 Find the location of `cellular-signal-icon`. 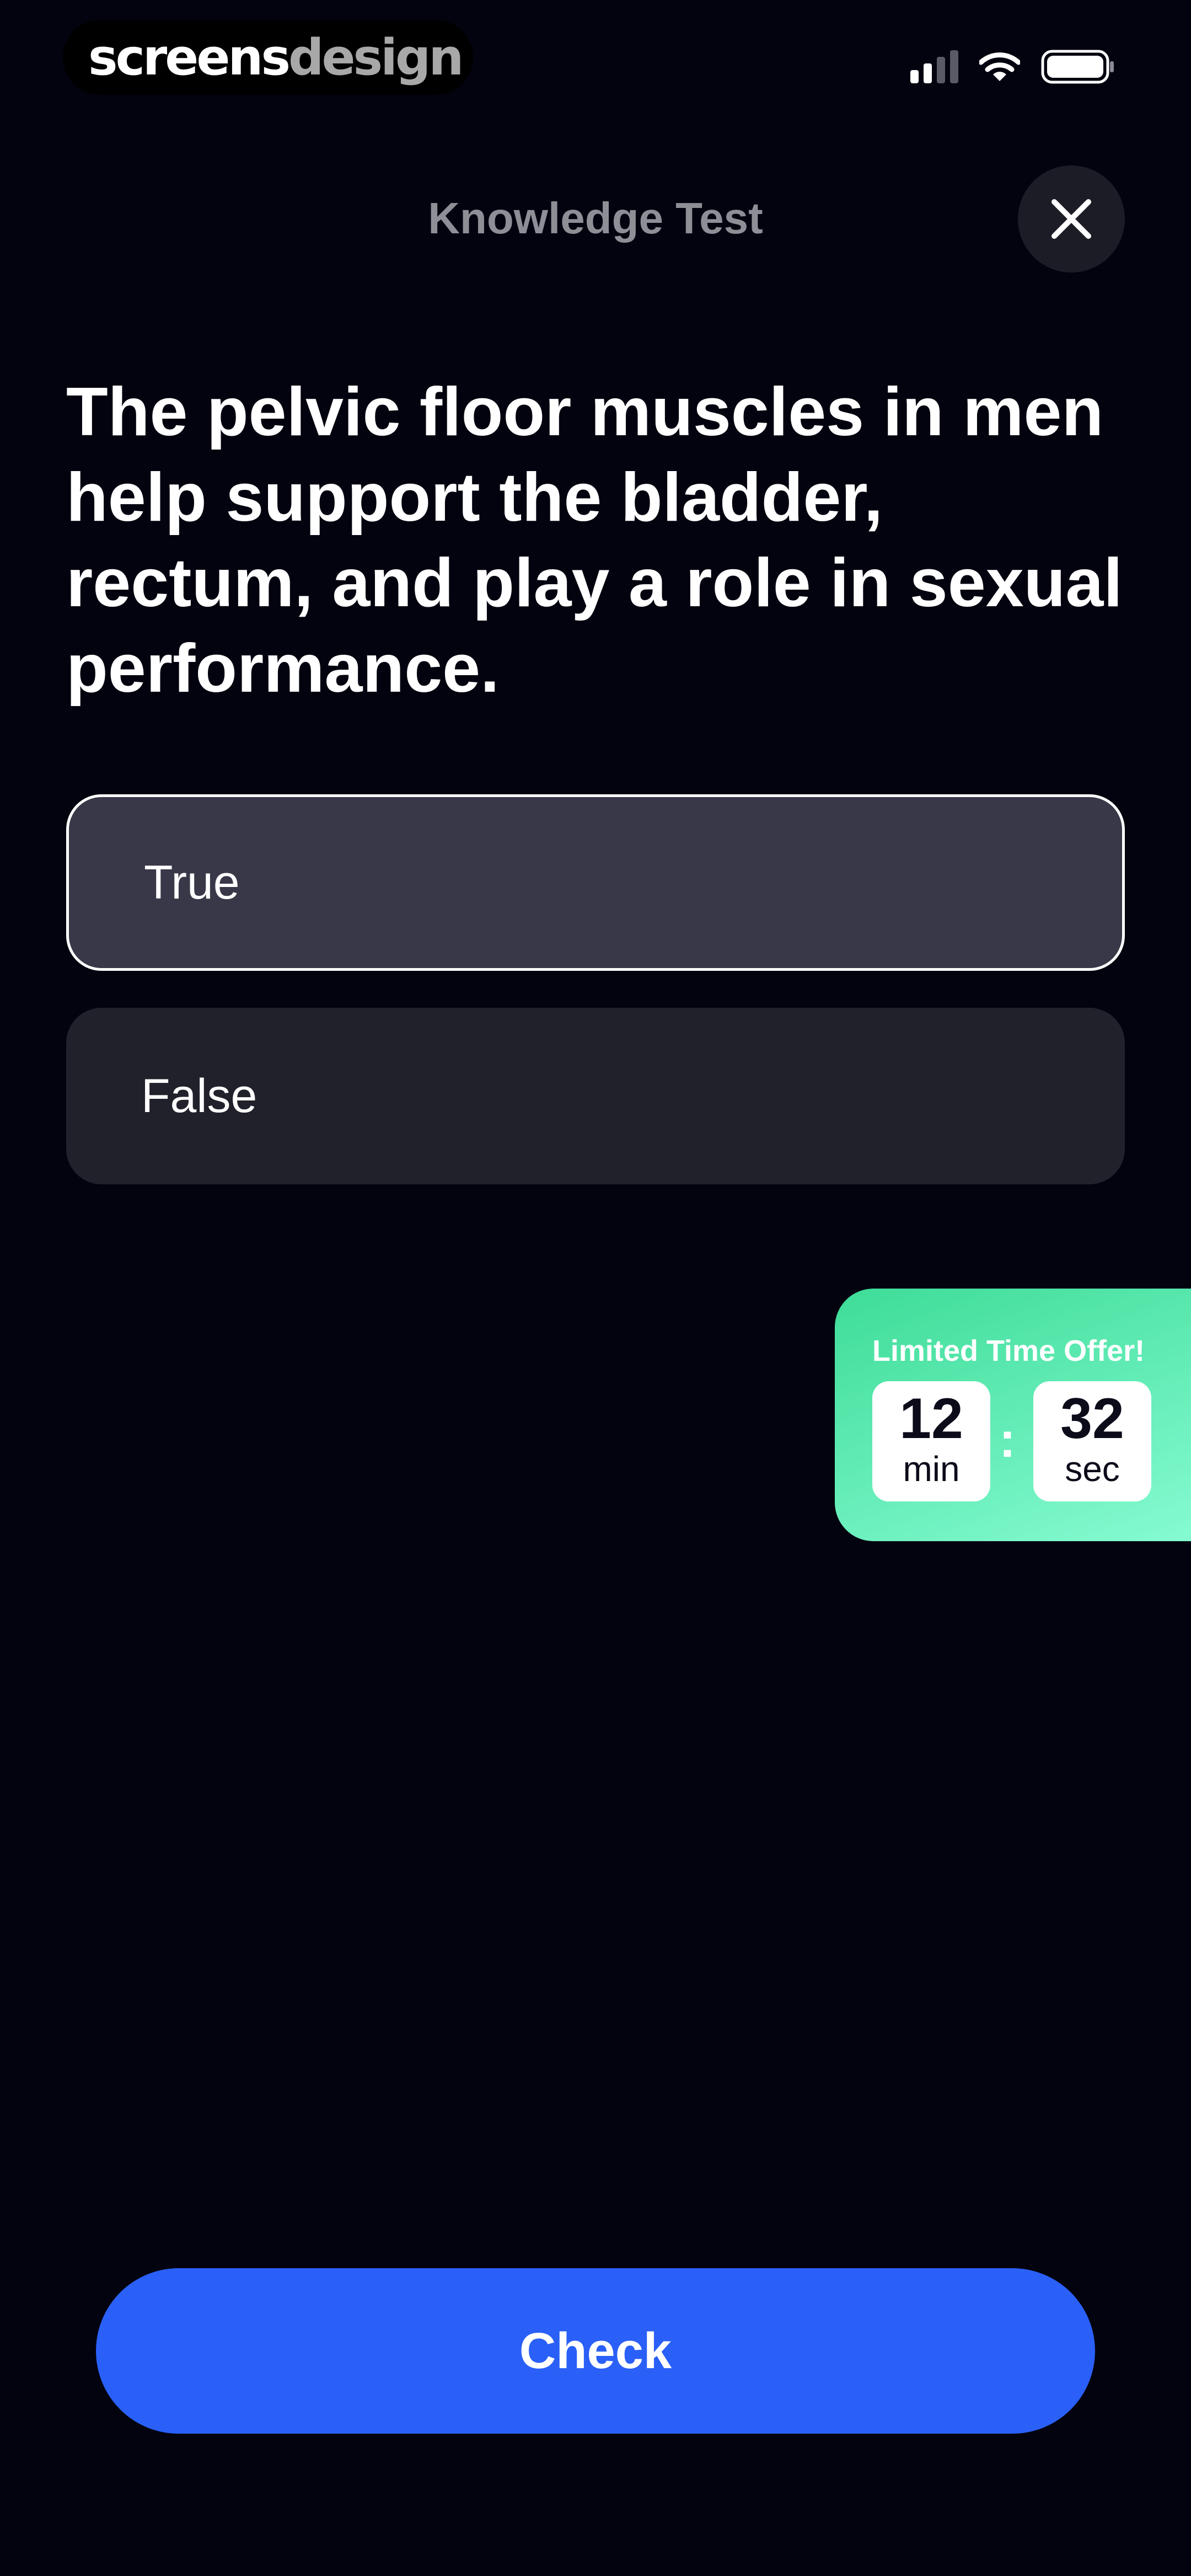

cellular-signal-icon is located at coordinates (934, 66).